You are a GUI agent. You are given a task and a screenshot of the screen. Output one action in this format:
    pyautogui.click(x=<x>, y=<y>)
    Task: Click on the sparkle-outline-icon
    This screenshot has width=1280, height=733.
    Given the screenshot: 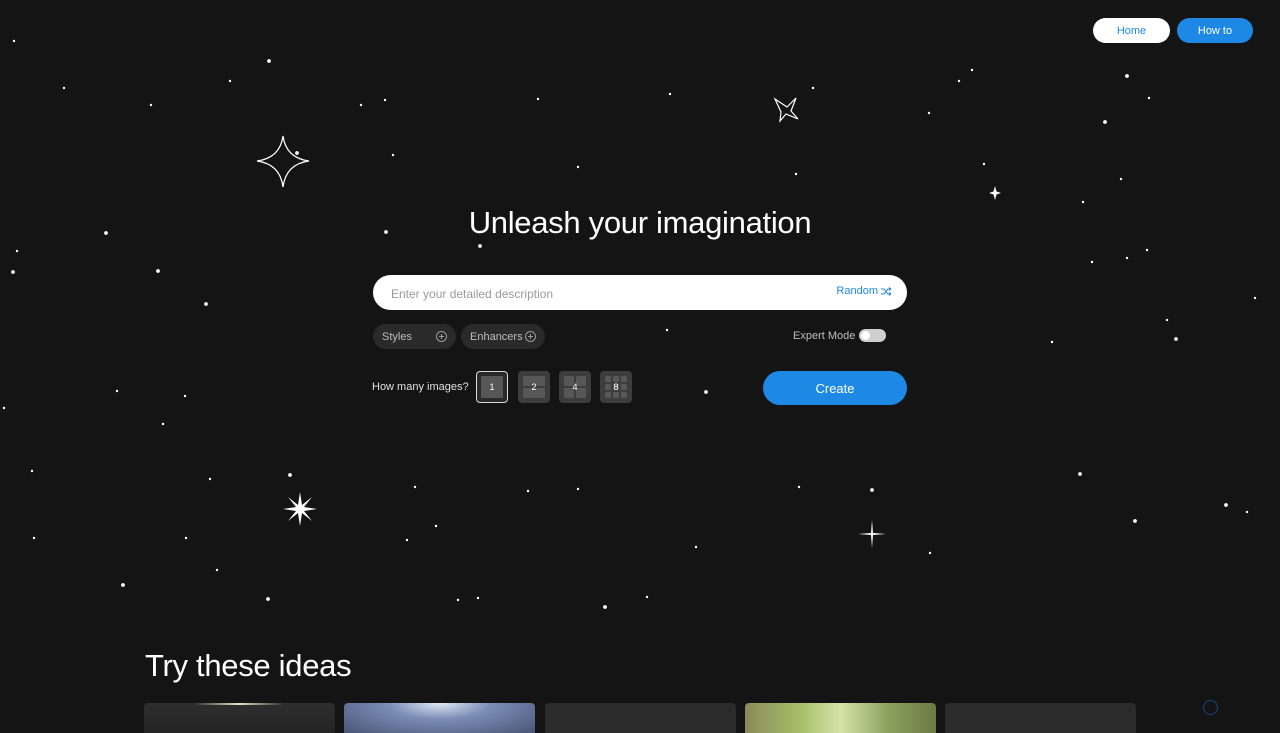 What is the action you would take?
    pyautogui.click(x=283, y=161)
    